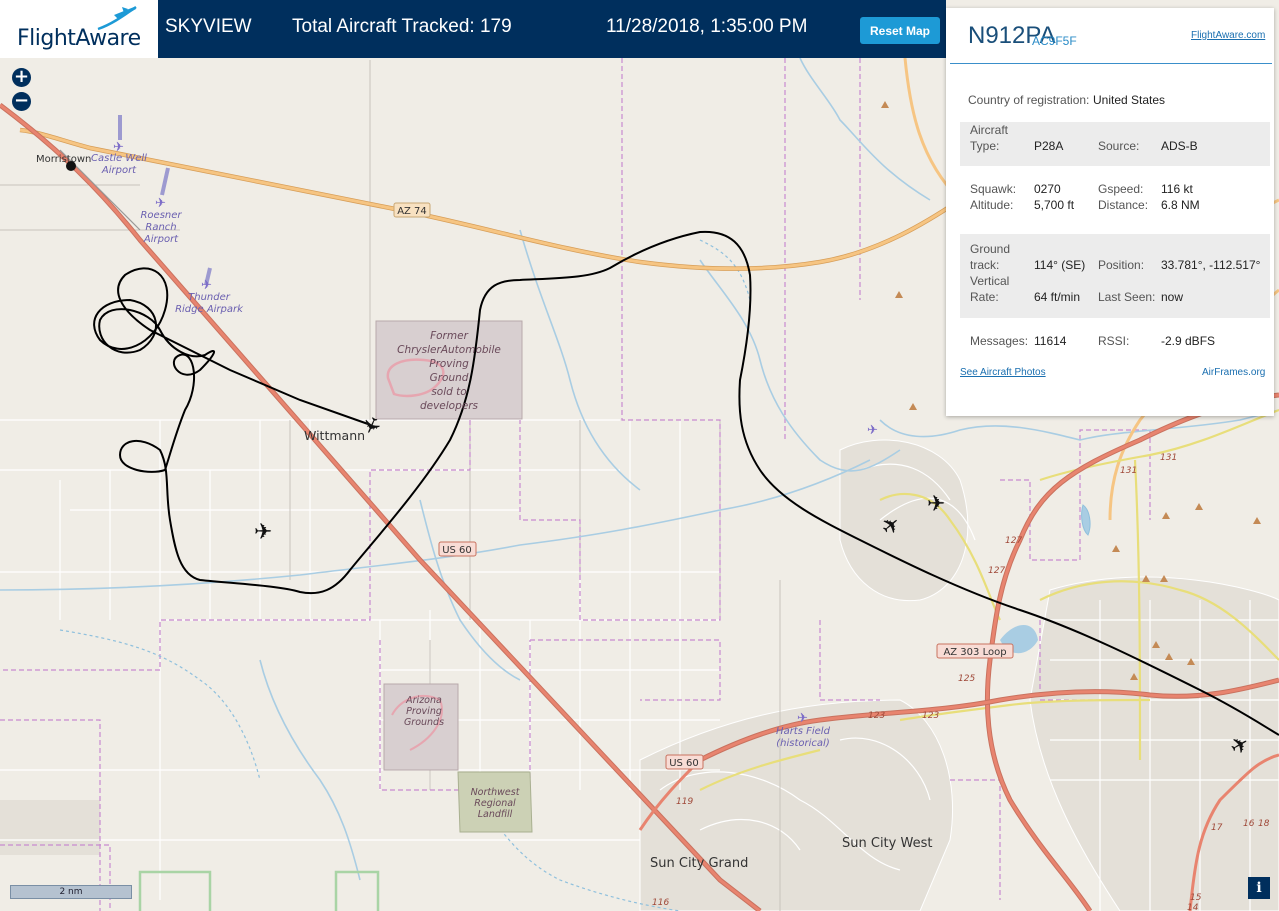 The width and height of the screenshot is (1279, 911). I want to click on aircraft-type-value: P28A, so click(1049, 146).